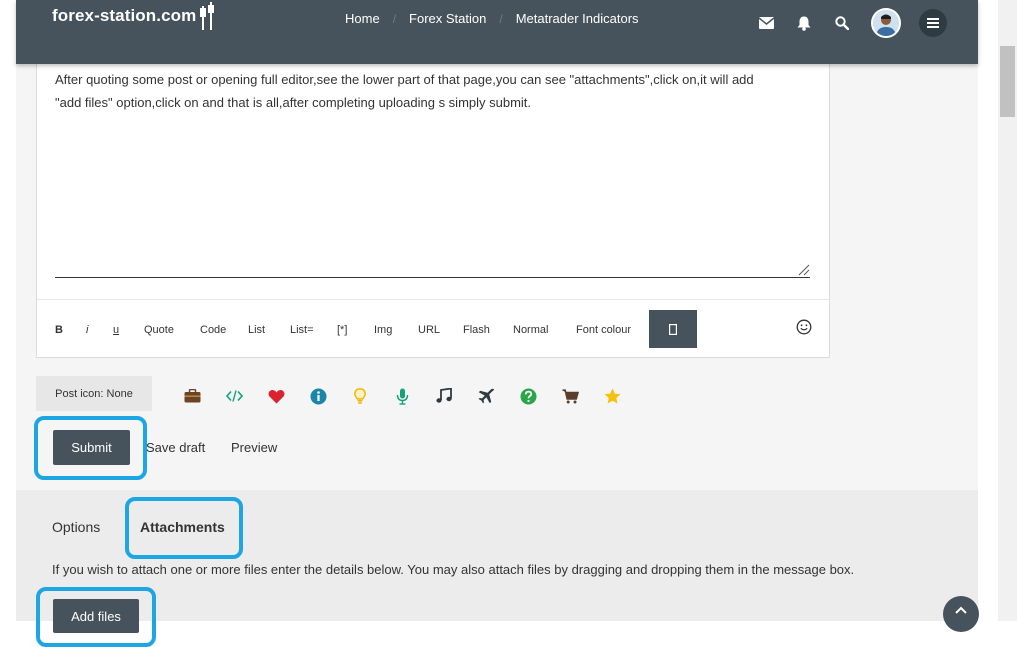 The width and height of the screenshot is (1017, 647). What do you see at coordinates (570, 396) in the screenshot?
I see `cart-icon` at bounding box center [570, 396].